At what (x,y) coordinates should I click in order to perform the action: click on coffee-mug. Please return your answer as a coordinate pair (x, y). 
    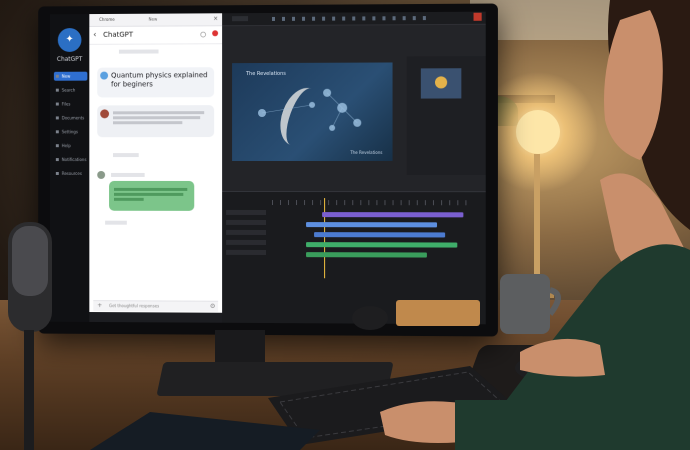
    Looking at the image, I should click on (525, 304).